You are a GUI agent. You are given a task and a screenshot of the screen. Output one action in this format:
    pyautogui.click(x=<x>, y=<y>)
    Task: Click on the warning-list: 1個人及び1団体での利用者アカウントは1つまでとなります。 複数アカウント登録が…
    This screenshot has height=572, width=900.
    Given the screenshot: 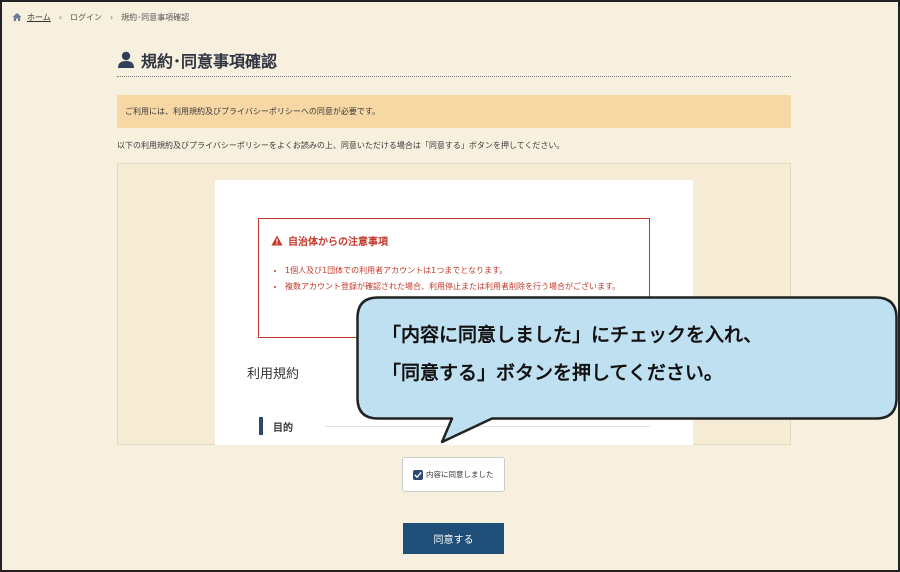 What is the action you would take?
    pyautogui.click(x=453, y=279)
    